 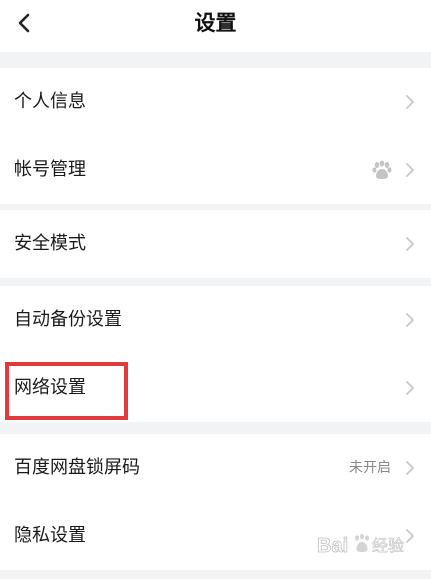 I want to click on paw-icon, so click(x=382, y=169).